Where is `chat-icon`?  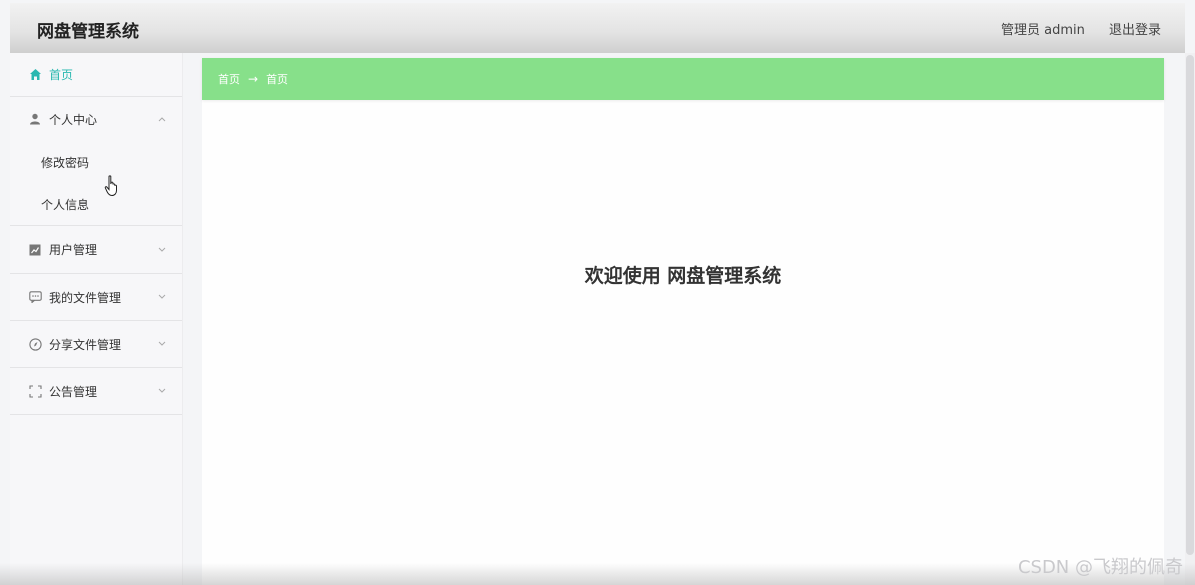
chat-icon is located at coordinates (35, 297).